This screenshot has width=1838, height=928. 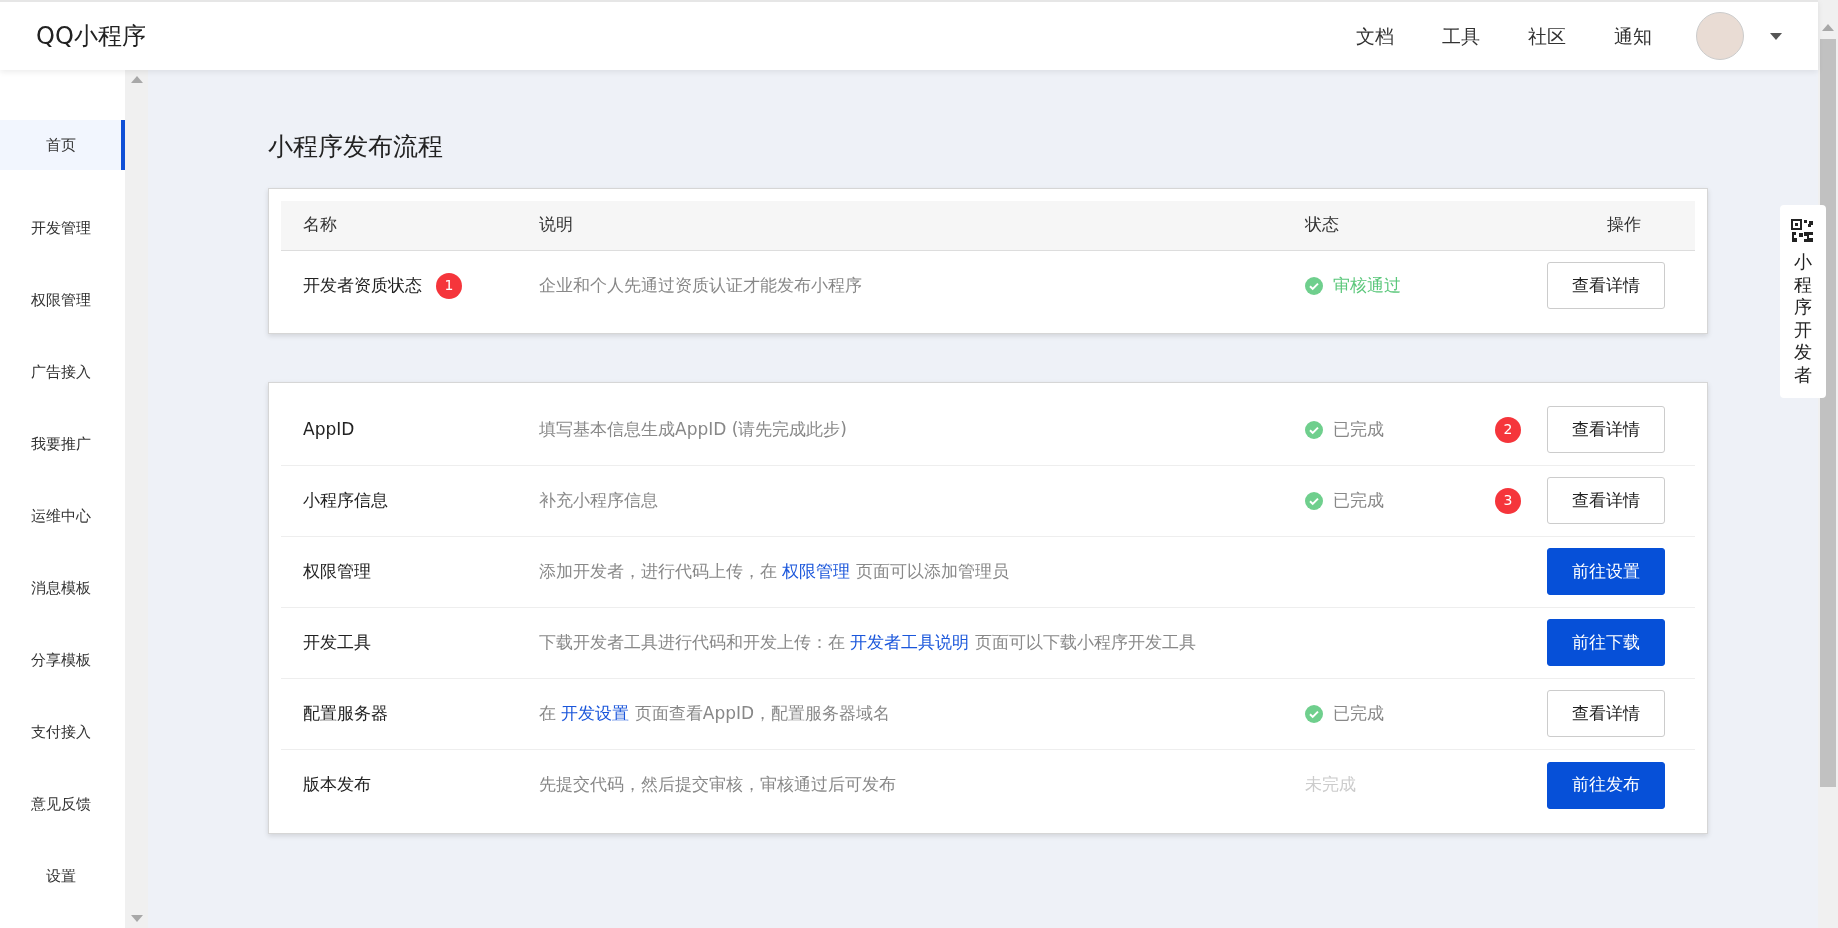 What do you see at coordinates (717, 784) in the screenshot?
I see `row-description: 先提交代码，然后提交审核，审核通过后可发布` at bounding box center [717, 784].